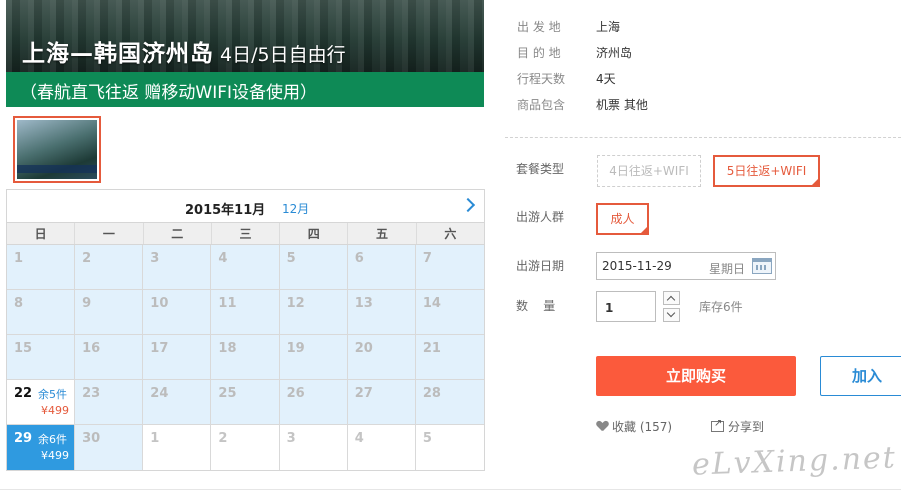 This screenshot has height=494, width=901. Describe the element at coordinates (721, 307) in the screenshot. I see `stock-remaining: 库存6件` at that location.